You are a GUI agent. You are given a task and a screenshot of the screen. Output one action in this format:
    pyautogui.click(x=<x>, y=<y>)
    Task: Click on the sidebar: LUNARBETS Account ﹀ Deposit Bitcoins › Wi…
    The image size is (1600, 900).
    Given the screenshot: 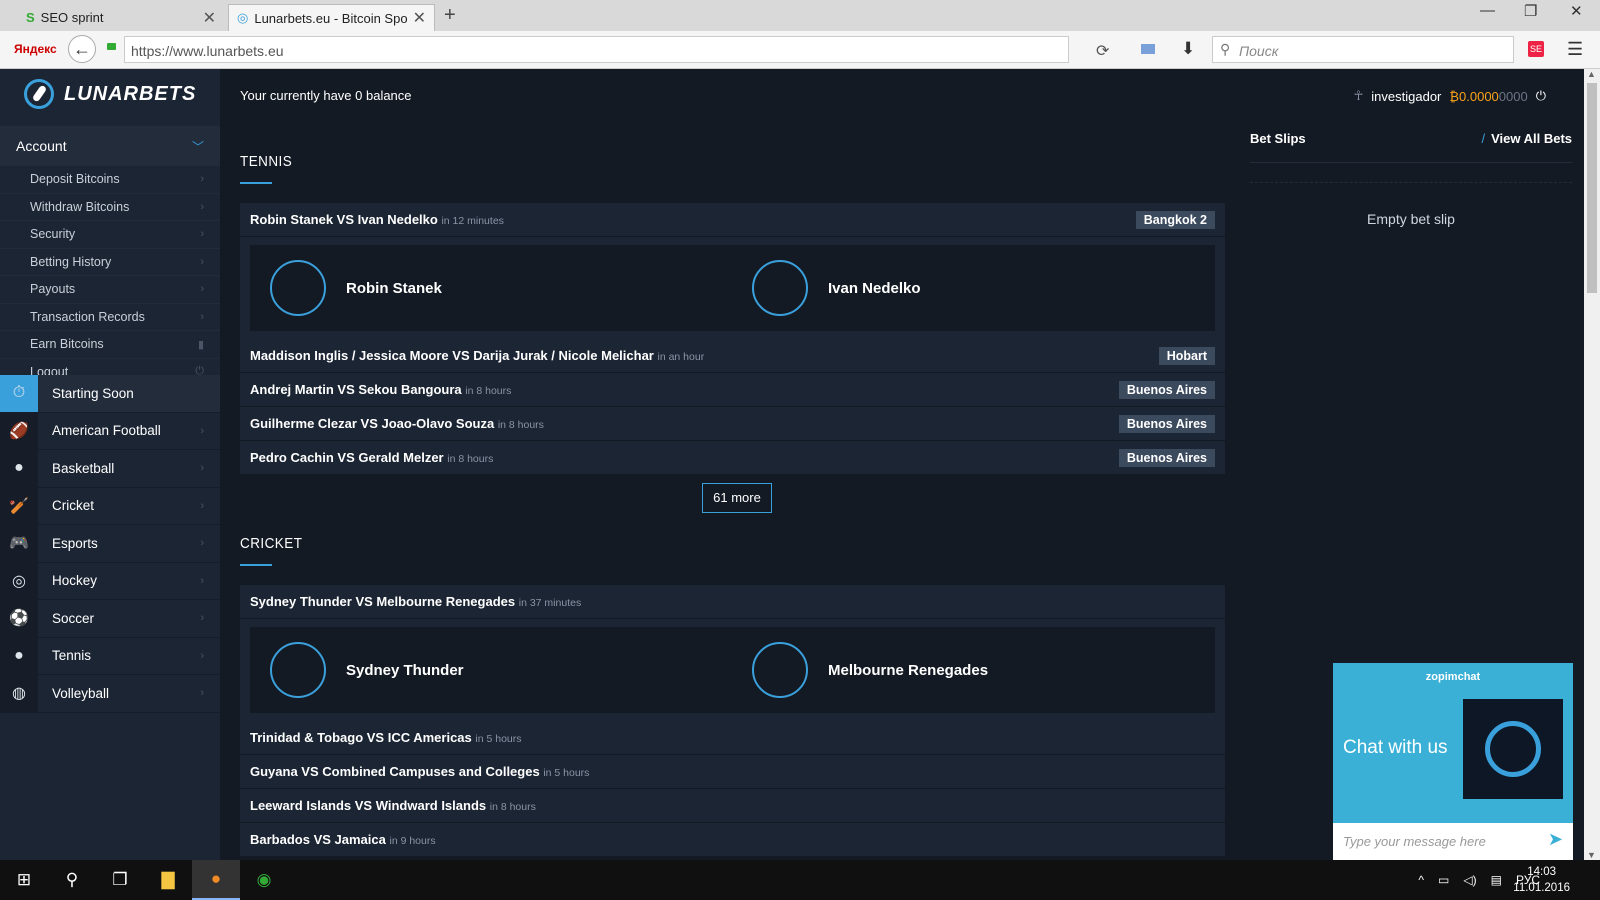 What is the action you would take?
    pyautogui.click(x=110, y=464)
    